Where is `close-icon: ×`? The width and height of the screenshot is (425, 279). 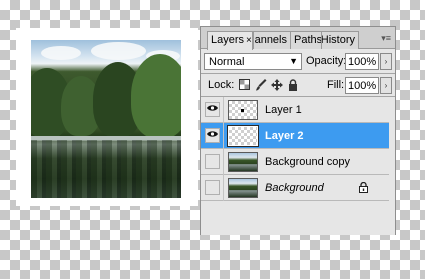 close-icon: × is located at coordinates (249, 40).